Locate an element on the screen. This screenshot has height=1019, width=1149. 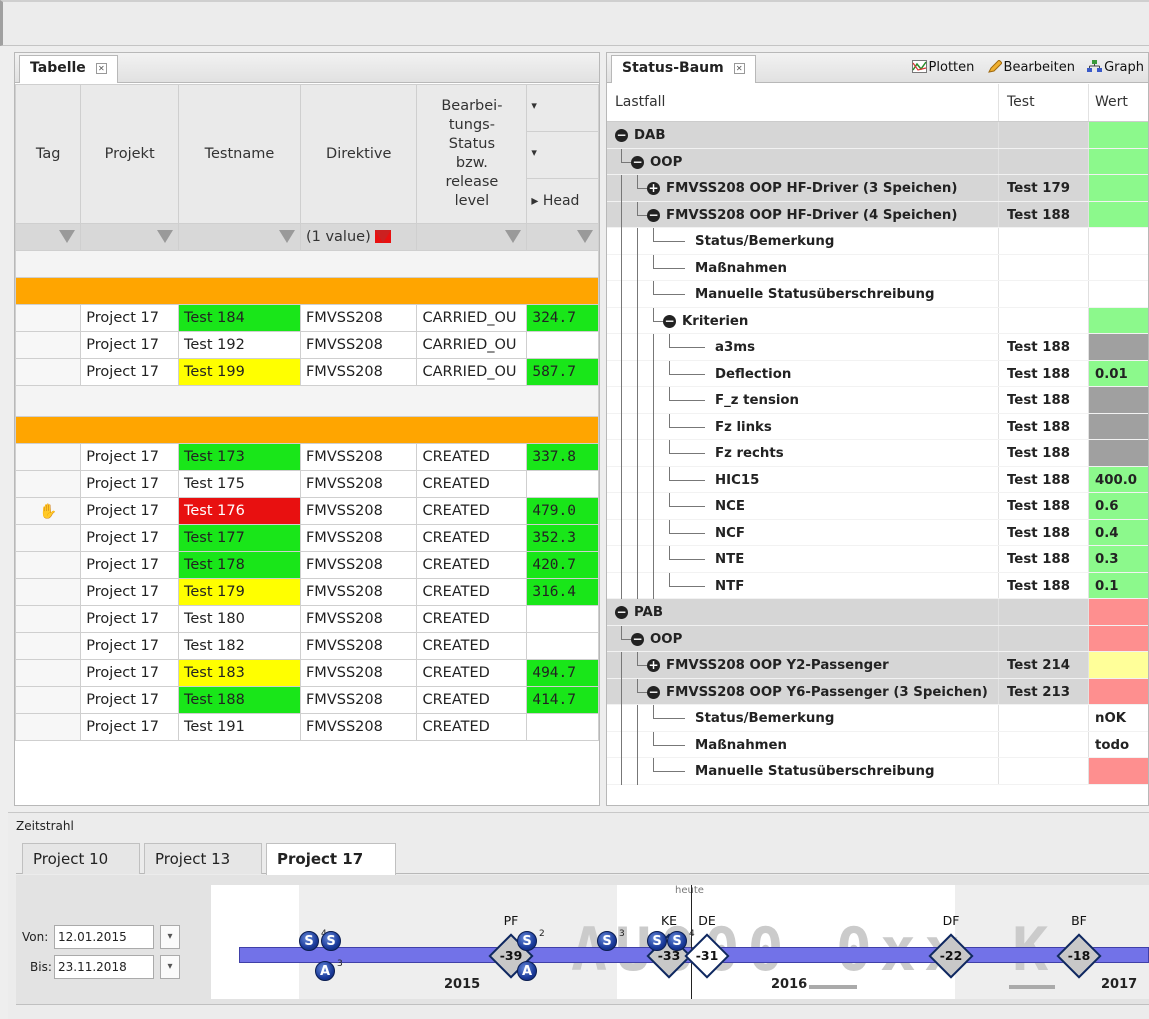
head-expander: ▸ Head is located at coordinates (563, 201).